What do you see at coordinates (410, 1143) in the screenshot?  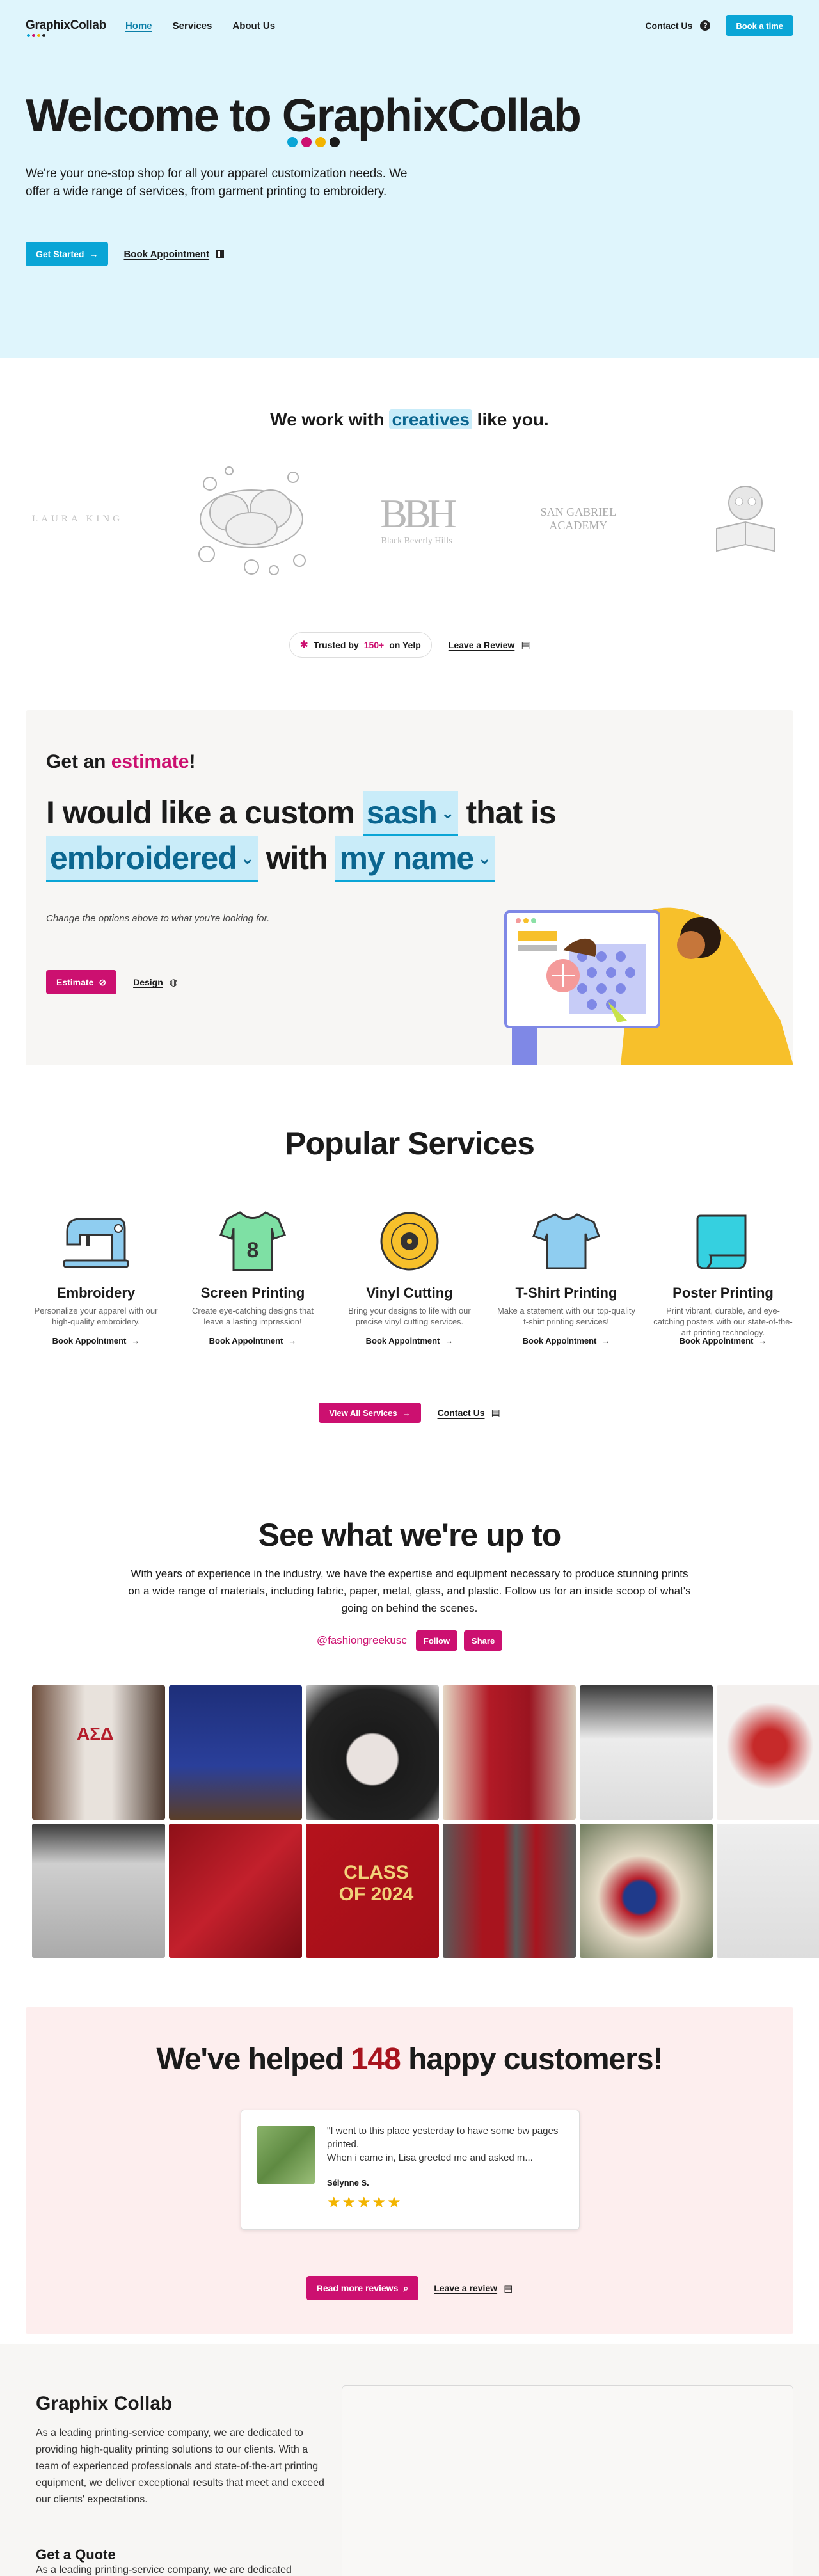 I see `services-title: Popular Services` at bounding box center [410, 1143].